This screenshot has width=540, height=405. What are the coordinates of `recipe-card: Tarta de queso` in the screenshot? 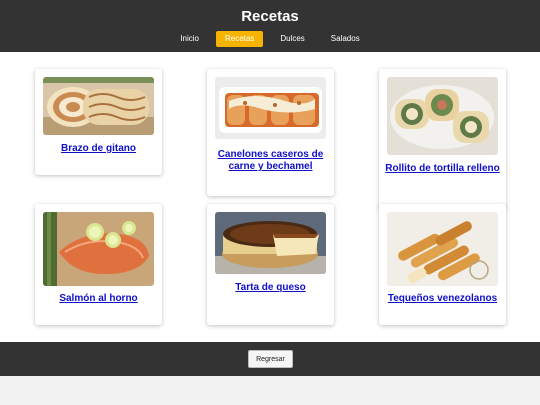 It's located at (270, 264).